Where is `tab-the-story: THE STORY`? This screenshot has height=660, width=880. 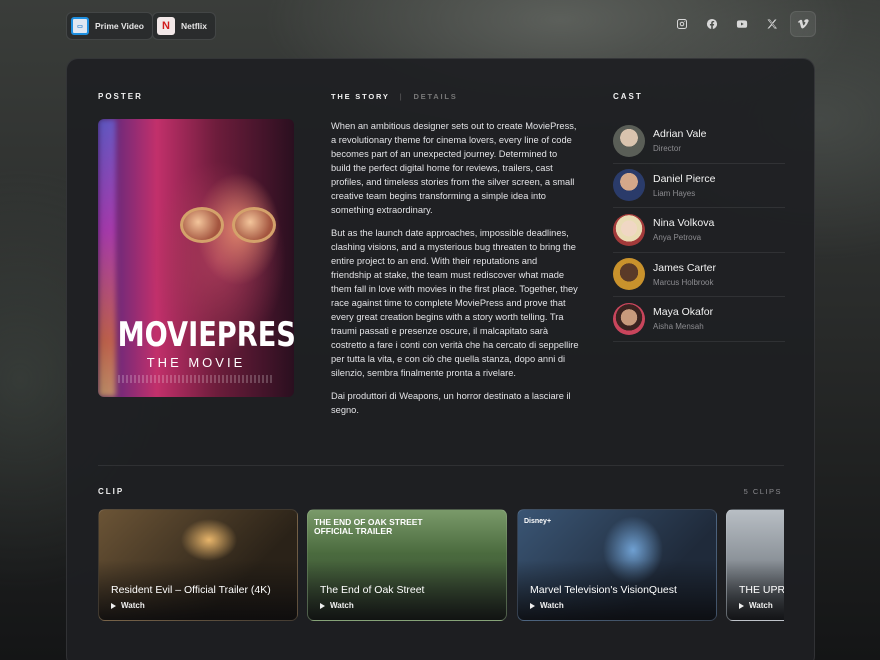
tab-the-story: THE STORY is located at coordinates (360, 96).